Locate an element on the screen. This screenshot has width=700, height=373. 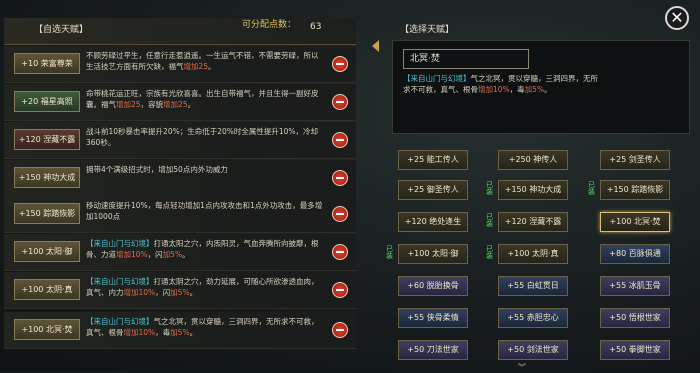
available-points-label: 可分配点数： is located at coordinates (269, 25).